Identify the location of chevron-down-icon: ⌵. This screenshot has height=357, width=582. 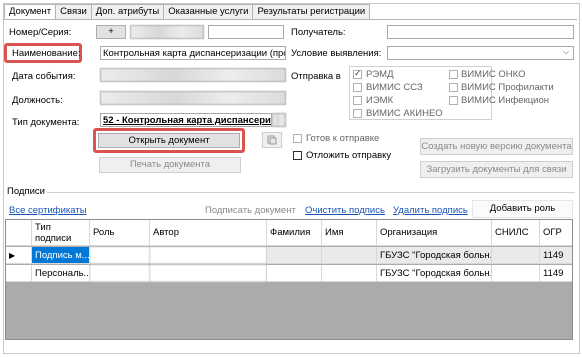
(566, 52).